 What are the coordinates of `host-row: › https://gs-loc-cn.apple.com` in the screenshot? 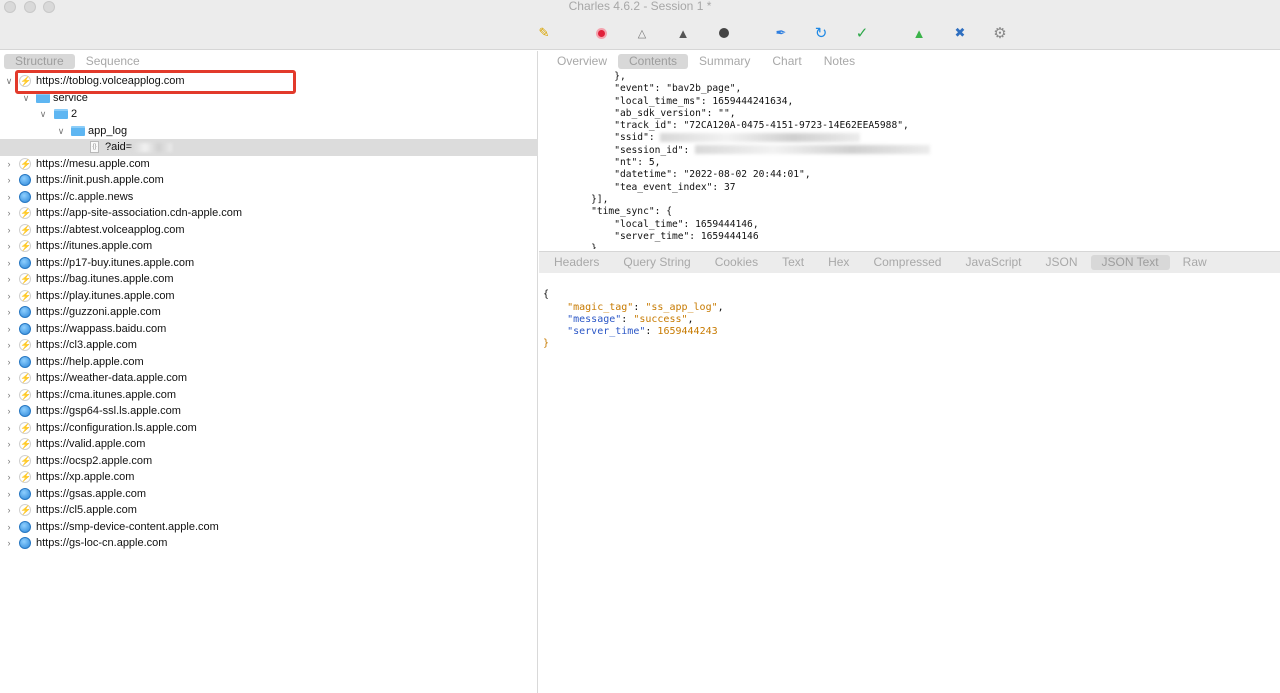 It's located at (269, 543).